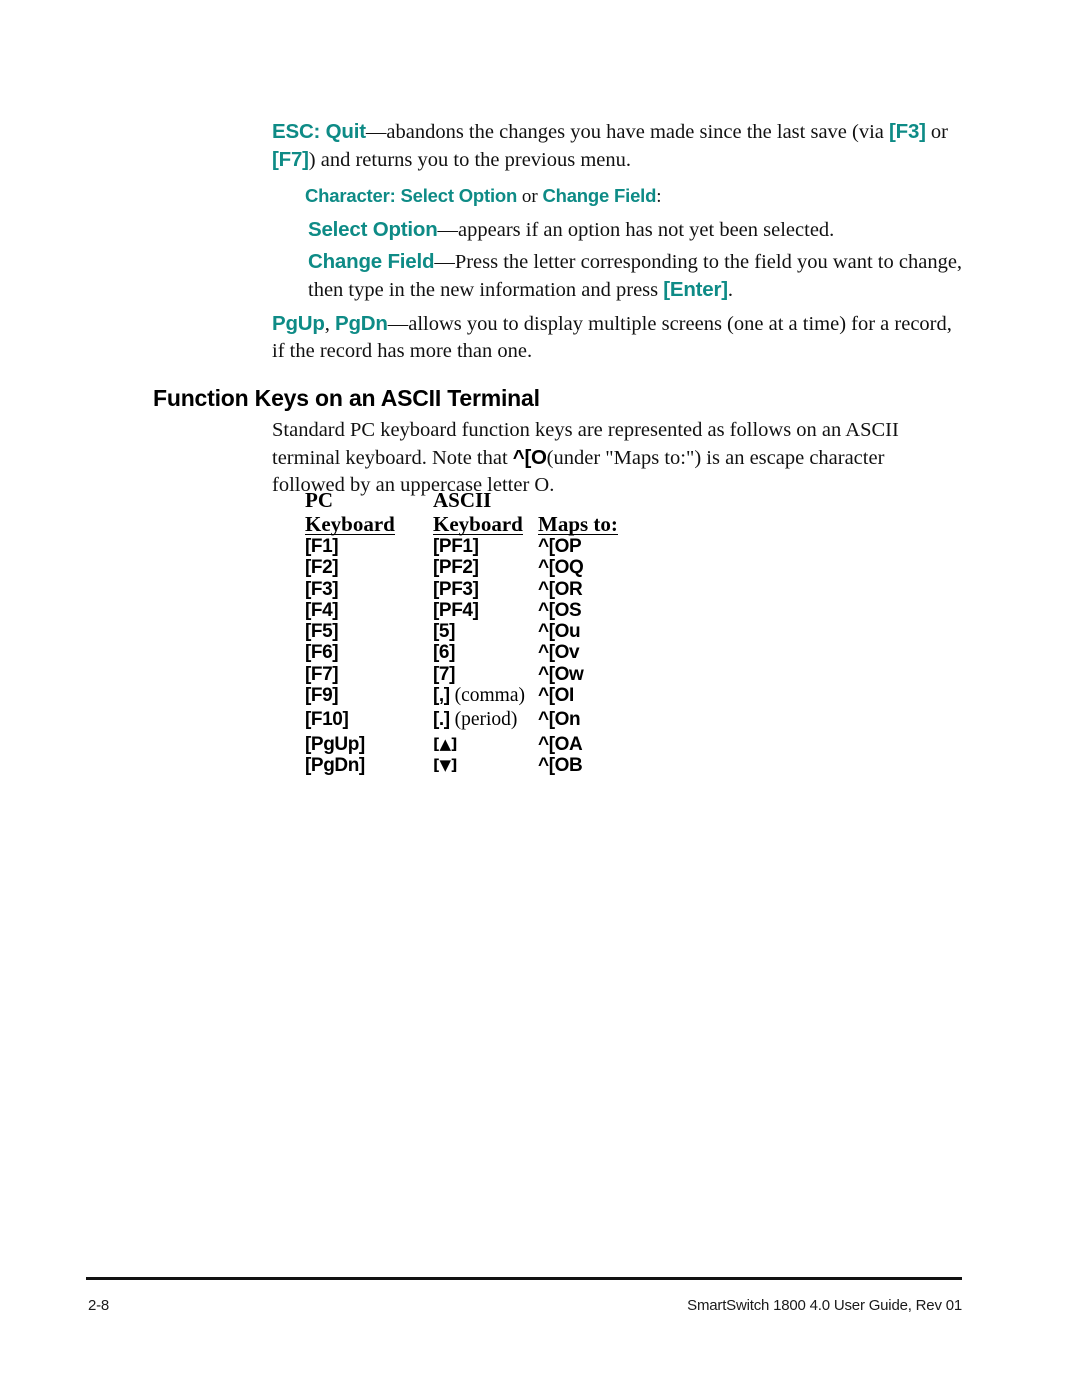 The width and height of the screenshot is (1080, 1397). Describe the element at coordinates (456, 546) in the screenshot. I see `cell-ascii-key-label: [PF1]` at that location.